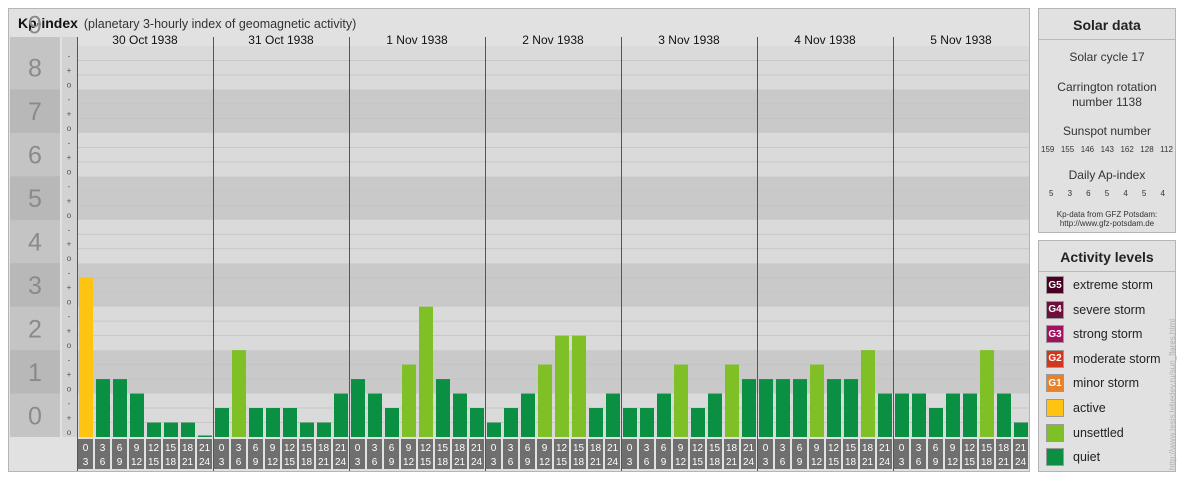 The height and width of the screenshot is (480, 1184). Describe the element at coordinates (766, 448) in the screenshot. I see `hour-start-label: 0` at that location.